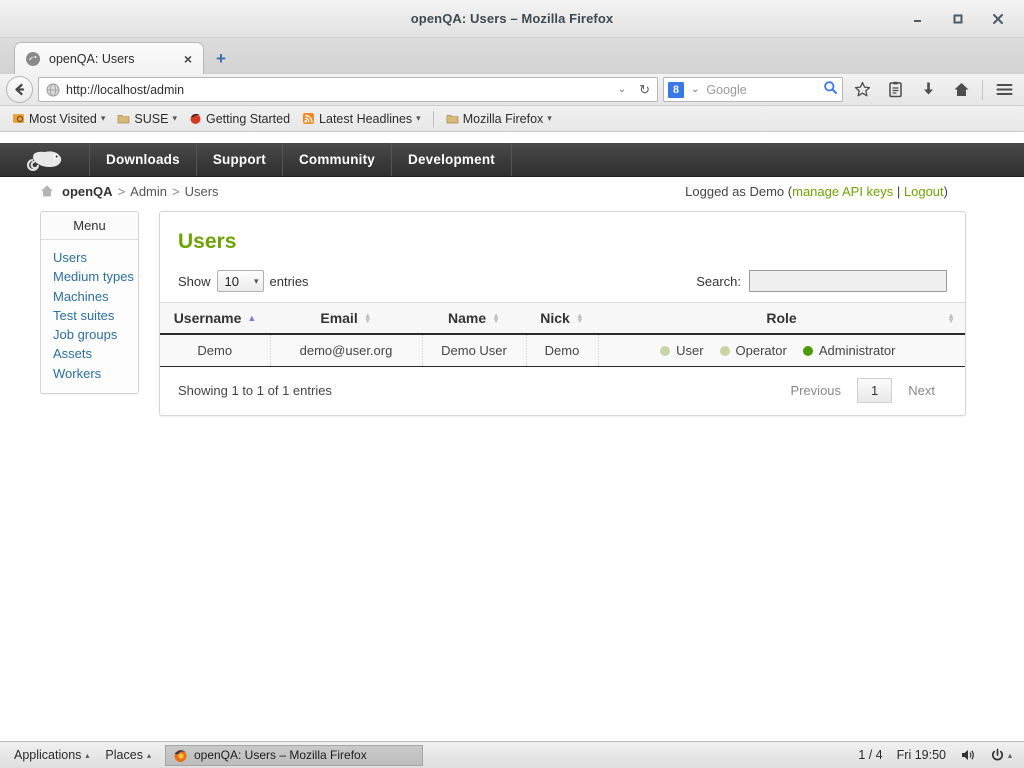  Describe the element at coordinates (739, 191) in the screenshot. I see `logged-as-text: Logged as Demo (` at that location.